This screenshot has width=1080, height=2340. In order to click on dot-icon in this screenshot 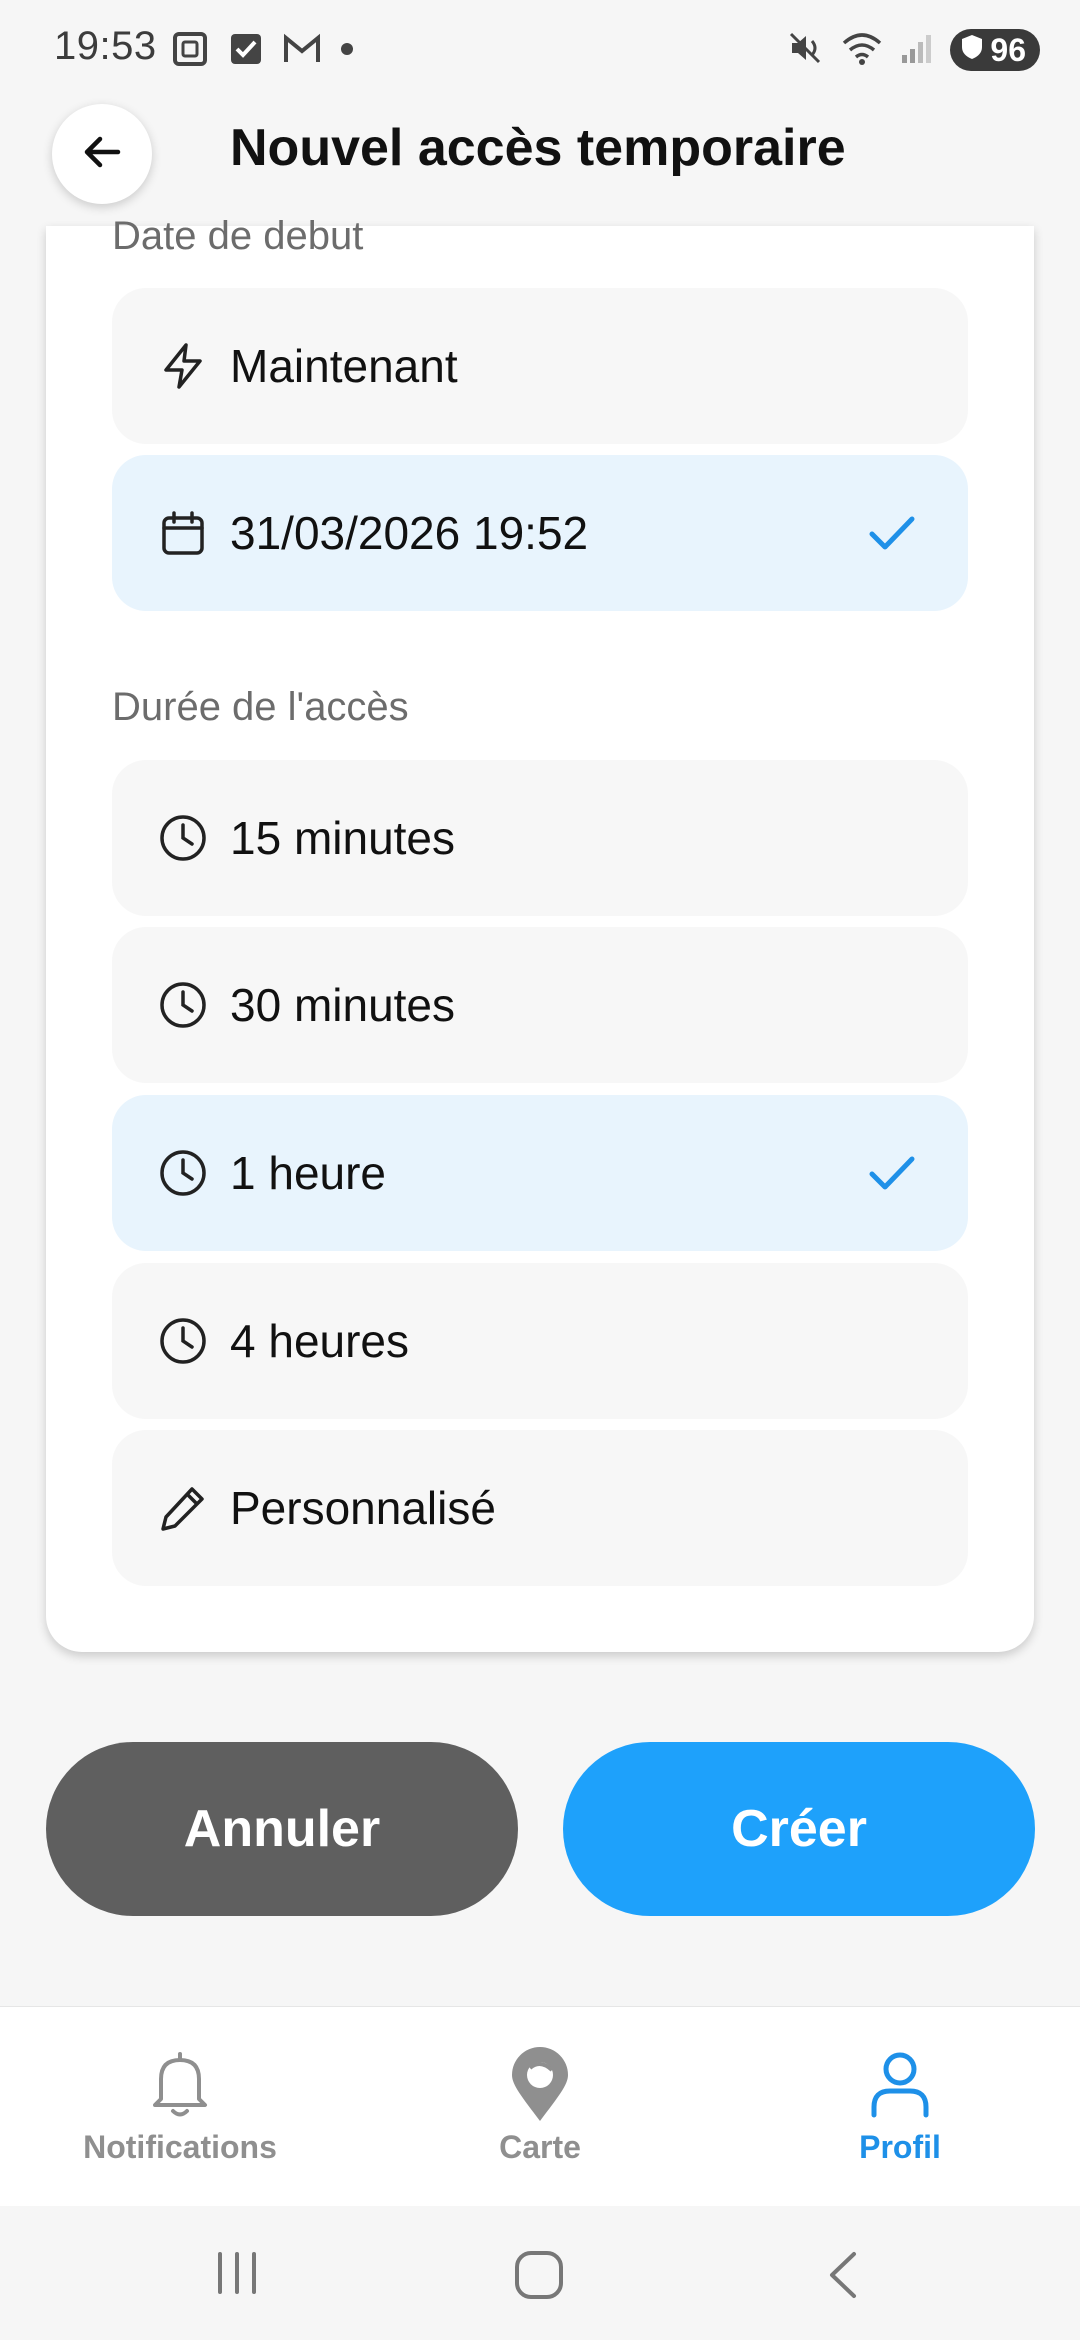, I will do `click(347, 51)`.